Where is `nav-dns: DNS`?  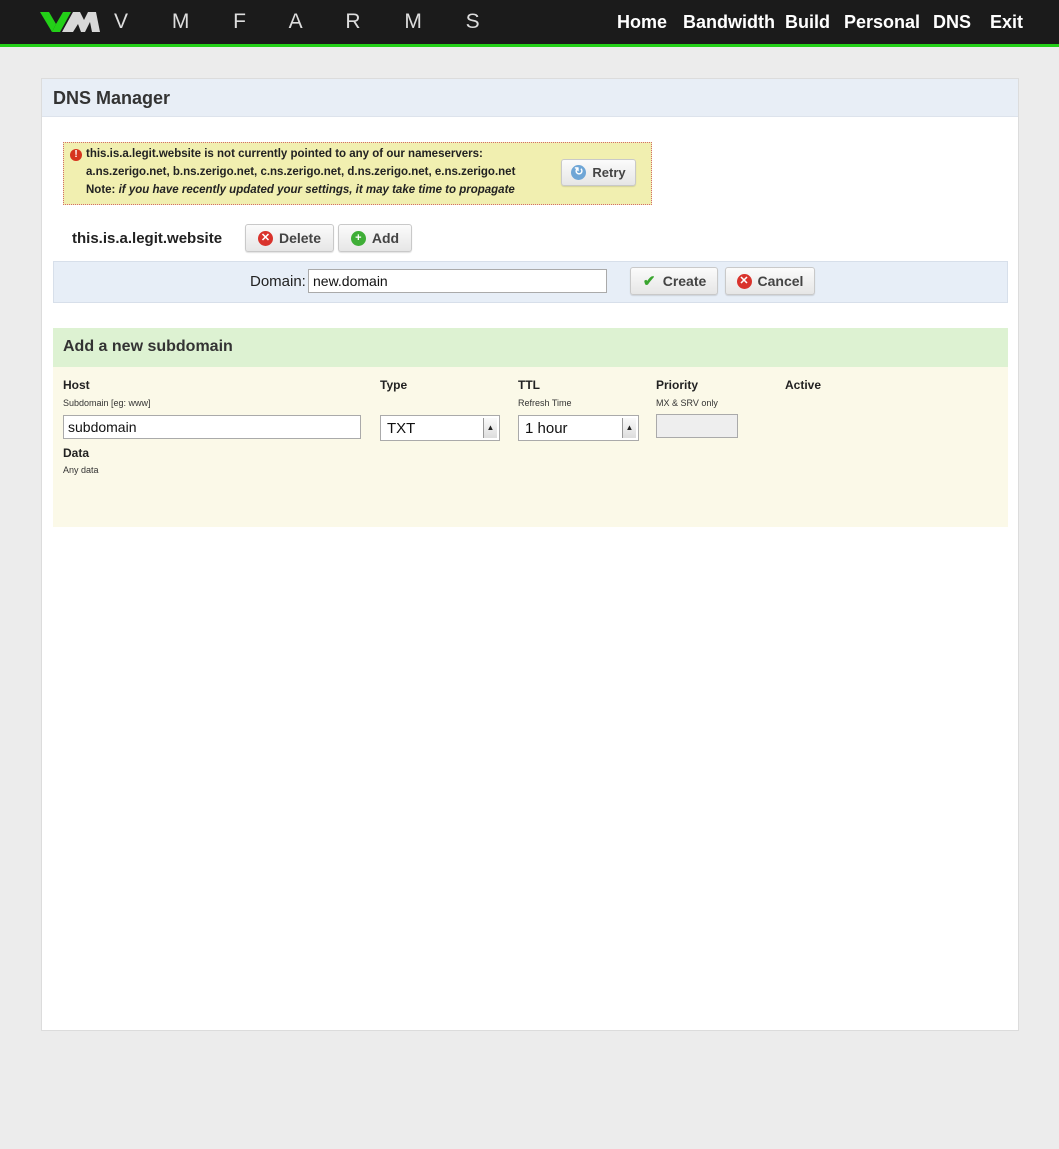
nav-dns: DNS is located at coordinates (952, 22).